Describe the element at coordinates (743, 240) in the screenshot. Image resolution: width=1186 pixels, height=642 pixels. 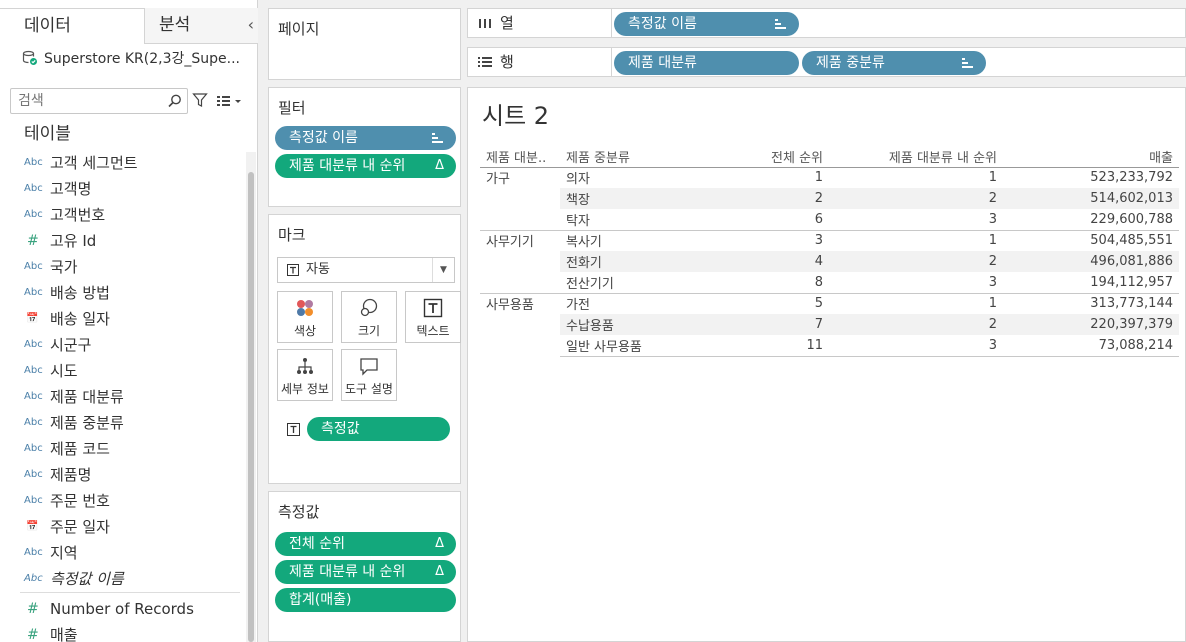
I see `overall-rank-cell: 3` at that location.